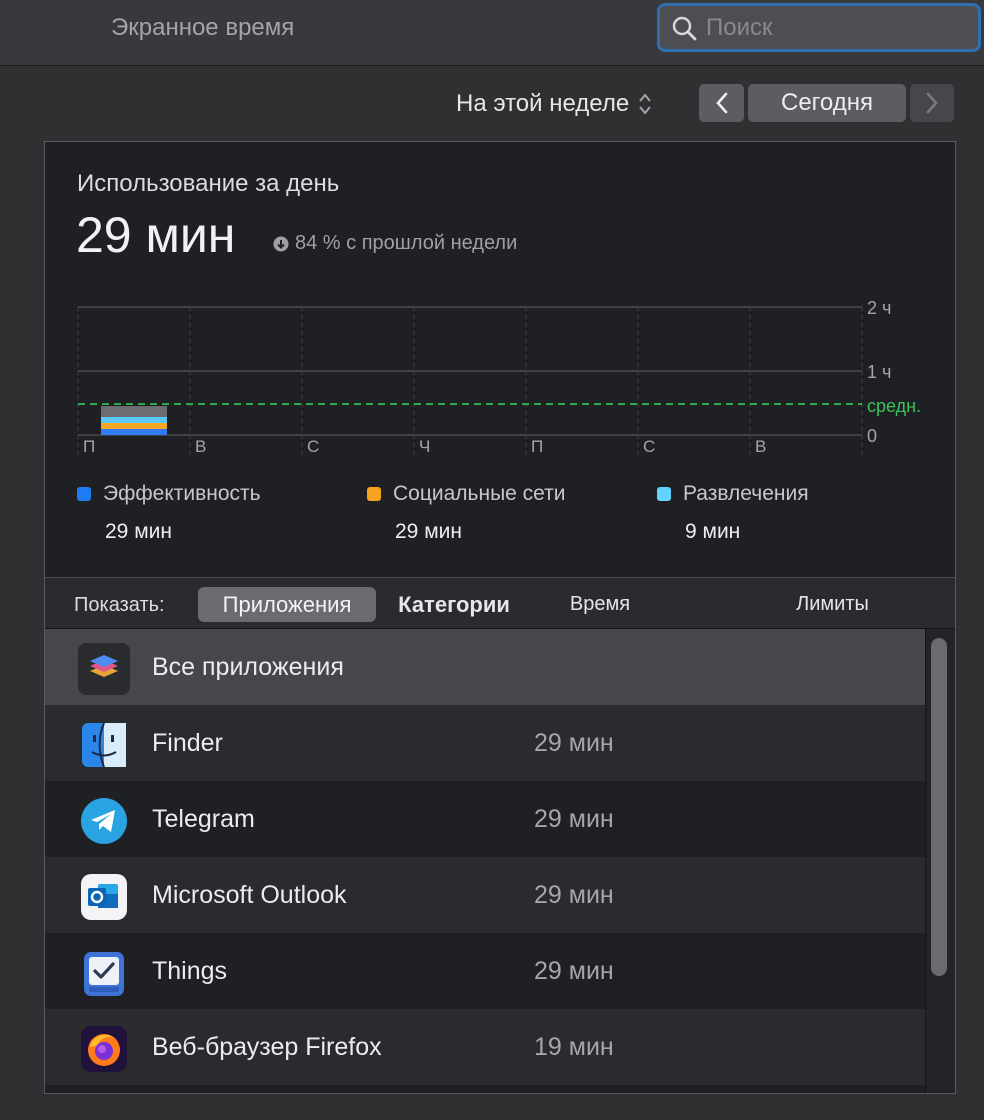 This screenshot has width=984, height=1120. Describe the element at coordinates (104, 1049) in the screenshot. I see `firefox-icon` at that location.